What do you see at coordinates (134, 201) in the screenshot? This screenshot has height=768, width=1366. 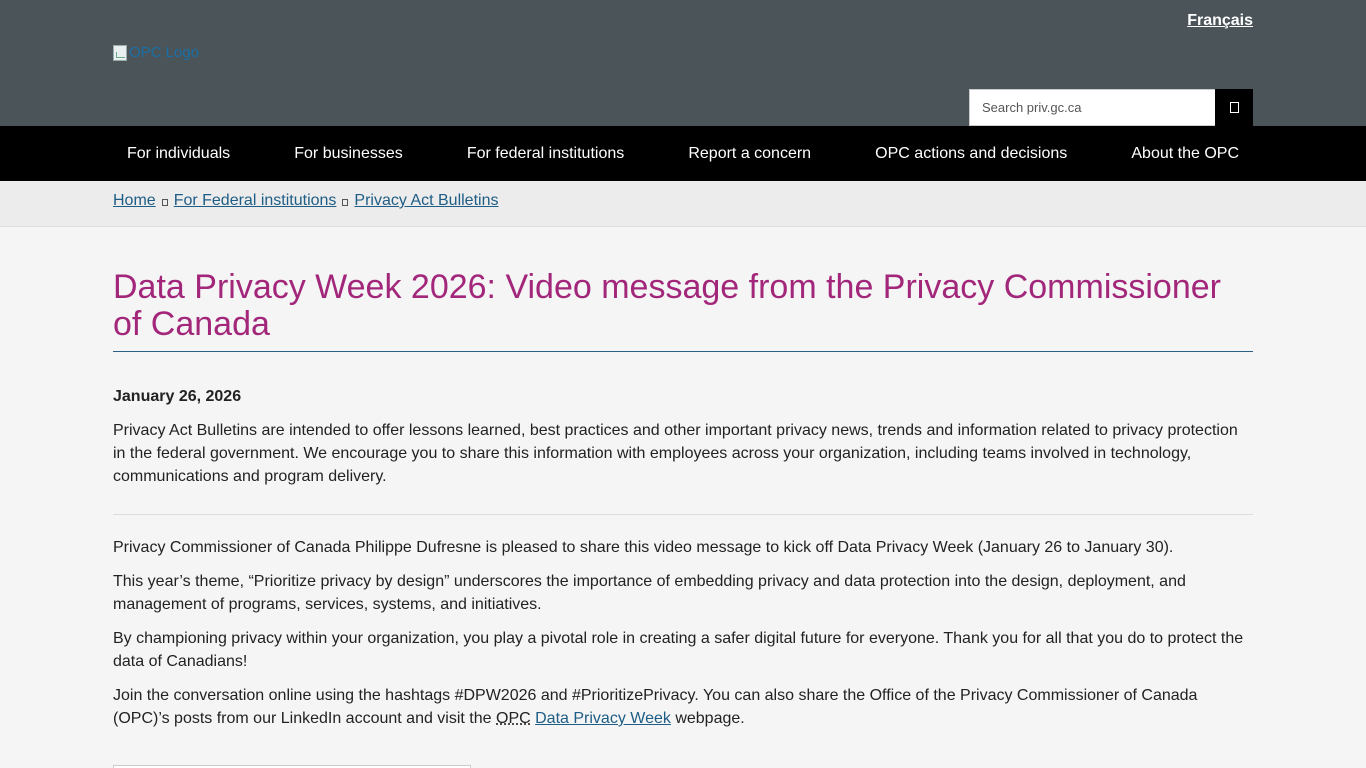 I see `breadcrumb-home: Home` at bounding box center [134, 201].